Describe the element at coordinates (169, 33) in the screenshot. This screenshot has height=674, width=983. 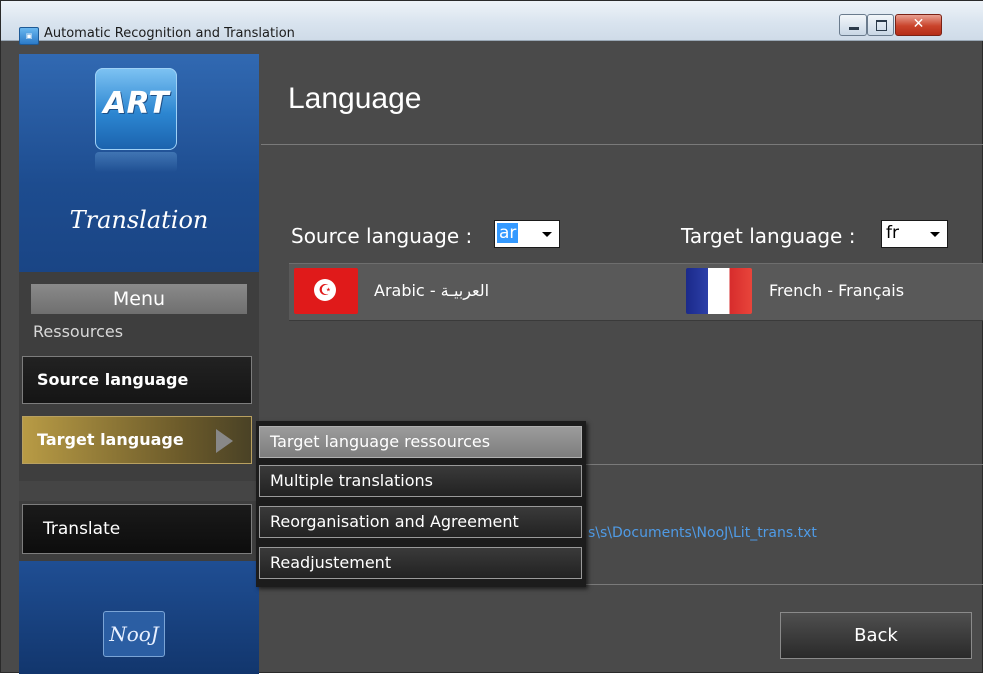
I see `window-title: Automatic Recognition and Translation` at that location.